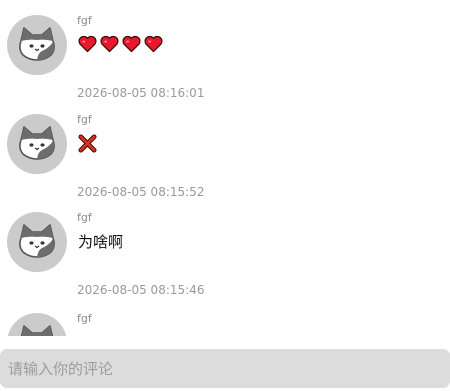 The image size is (450, 391). What do you see at coordinates (141, 93) in the screenshot?
I see `comment-timestamp: 2026-08-05 08:16:01` at bounding box center [141, 93].